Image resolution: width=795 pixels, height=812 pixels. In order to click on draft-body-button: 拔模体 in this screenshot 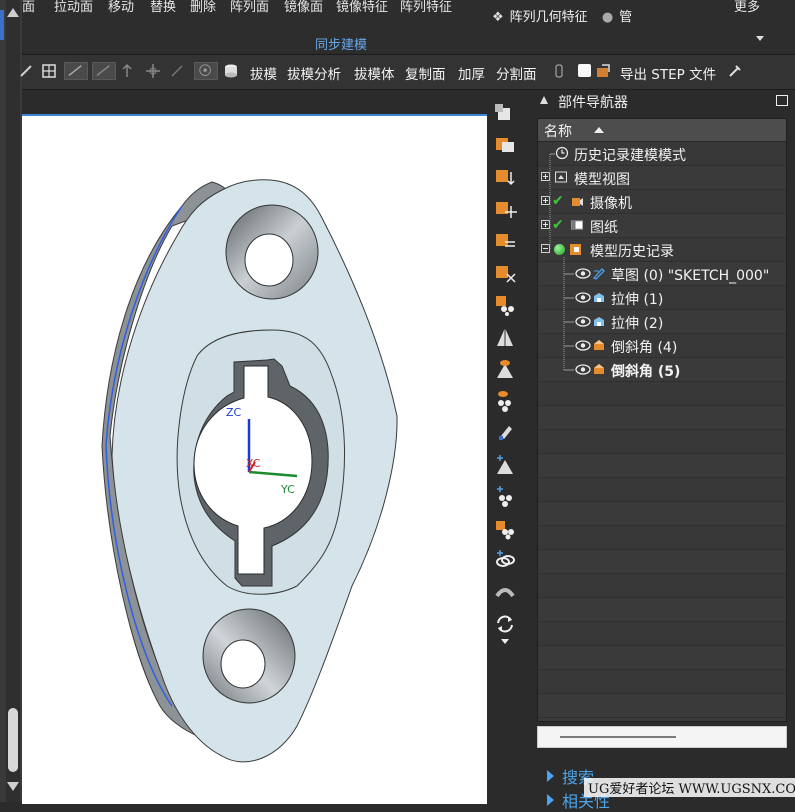, I will do `click(374, 73)`.